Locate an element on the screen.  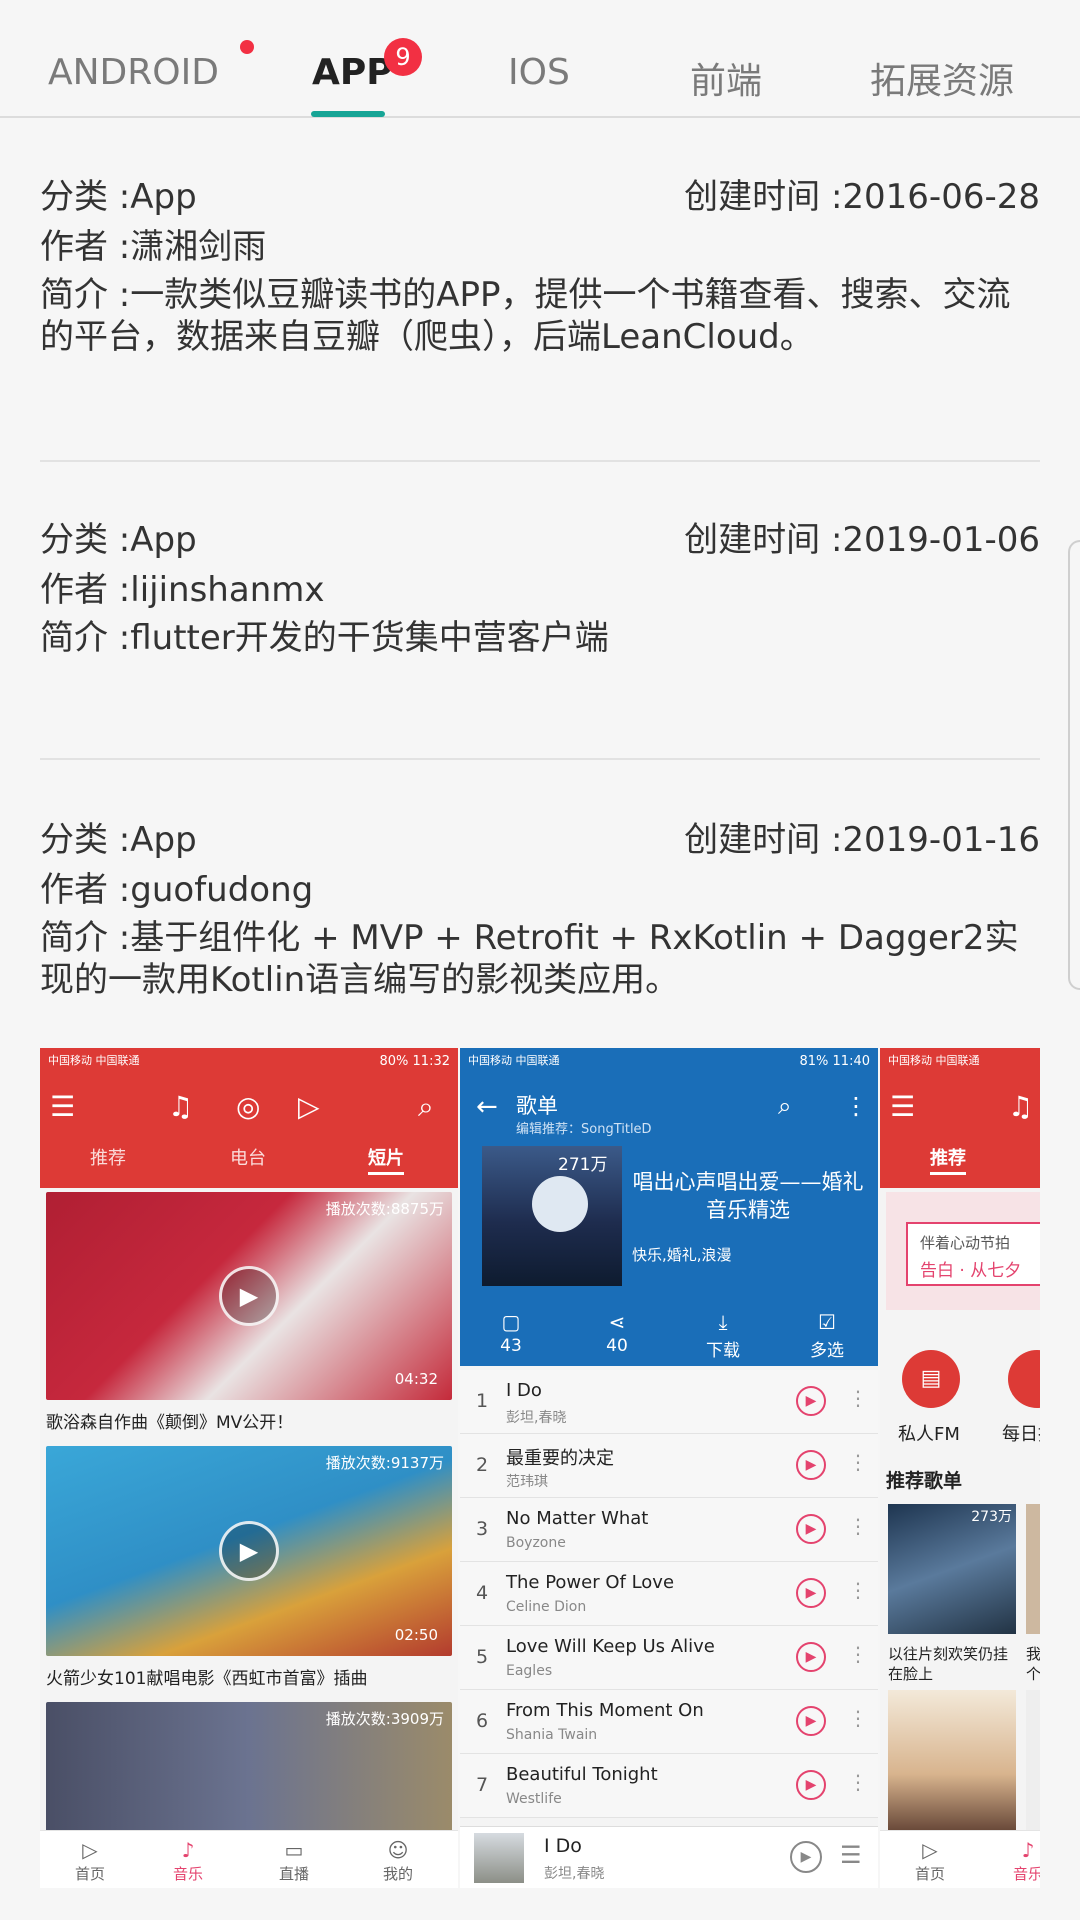
share-button: ⋖ 40 is located at coordinates (617, 1333).